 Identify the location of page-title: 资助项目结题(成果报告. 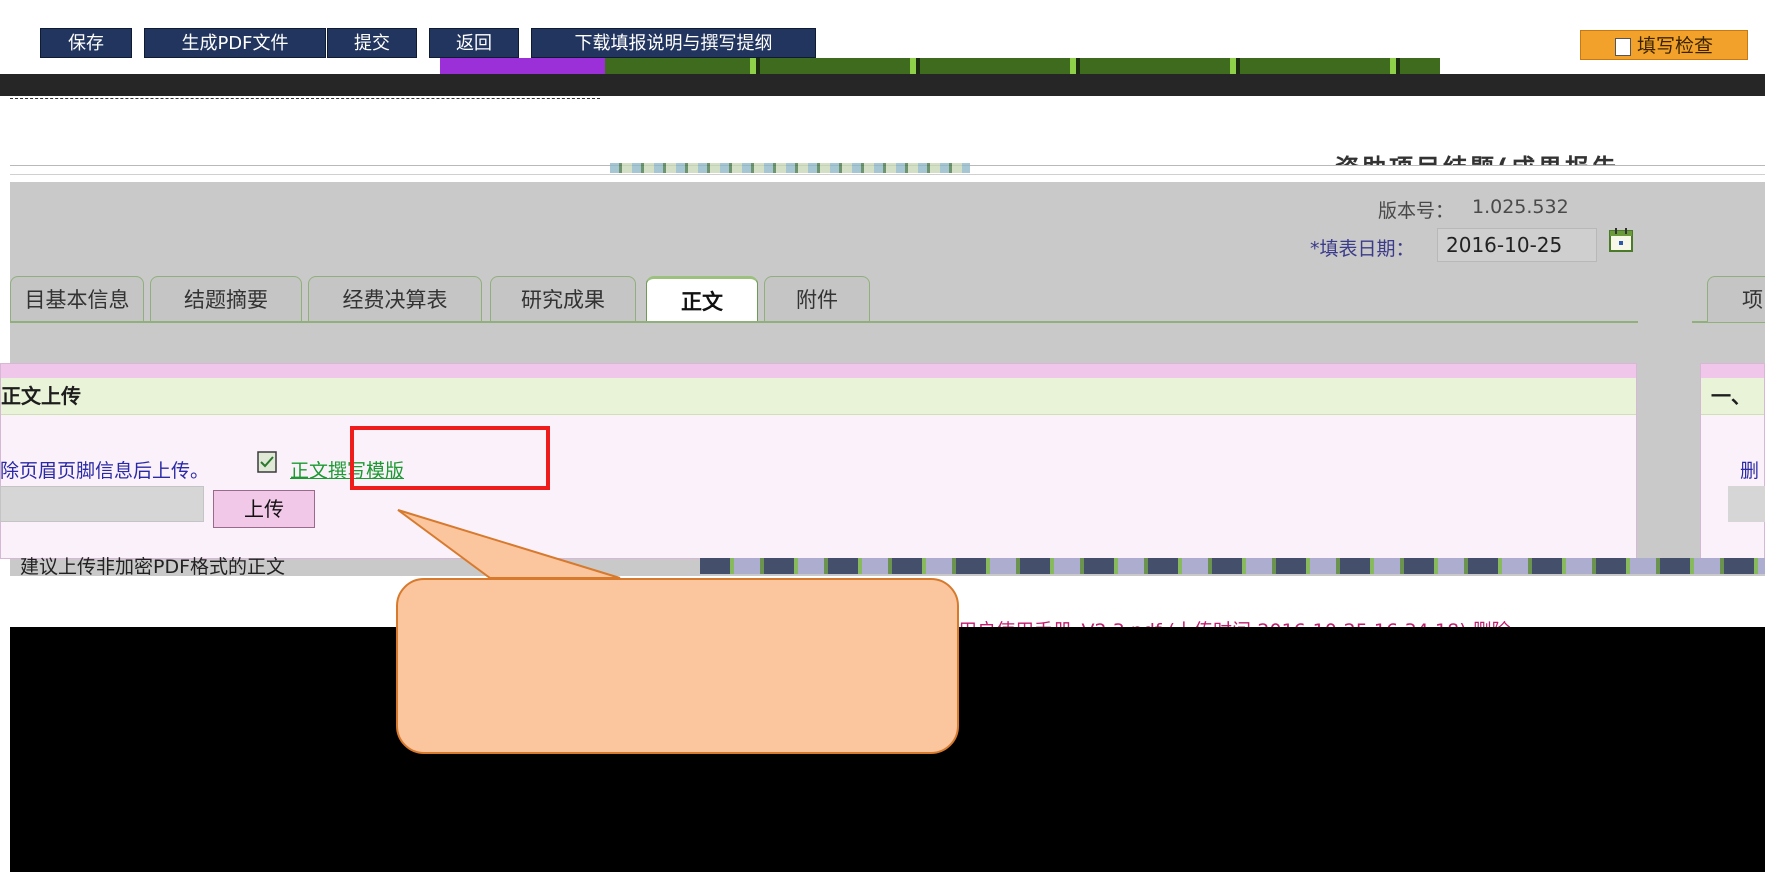
(1477, 157).